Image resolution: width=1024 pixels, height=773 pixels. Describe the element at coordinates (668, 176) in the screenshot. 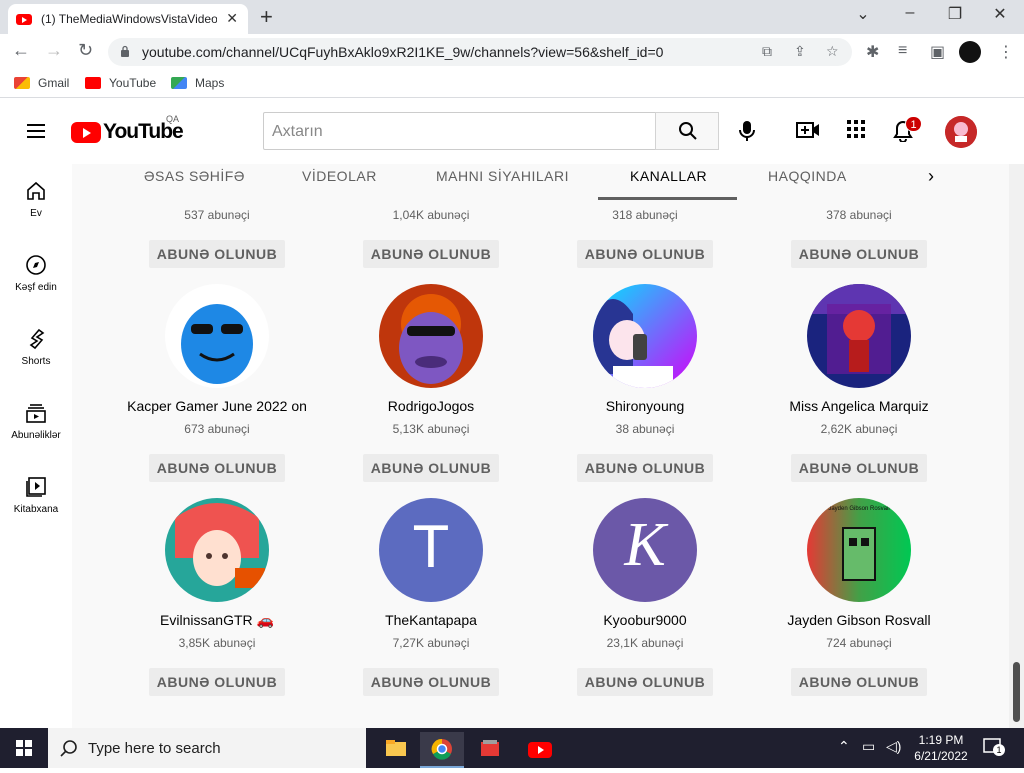

I see `tab-channels: KANALLAR` at that location.